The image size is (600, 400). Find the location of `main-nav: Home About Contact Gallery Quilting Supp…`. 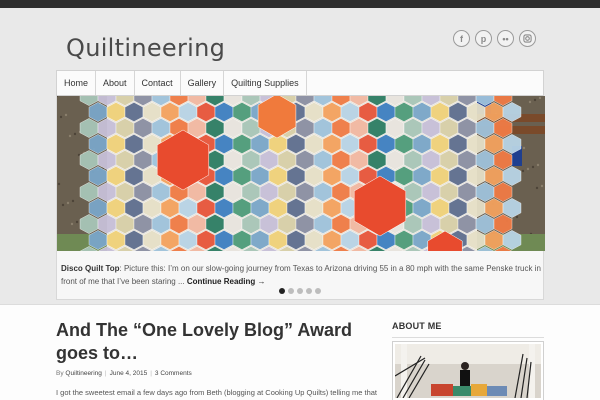

main-nav: Home About Contact Gallery Quilting Supp… is located at coordinates (300, 83).